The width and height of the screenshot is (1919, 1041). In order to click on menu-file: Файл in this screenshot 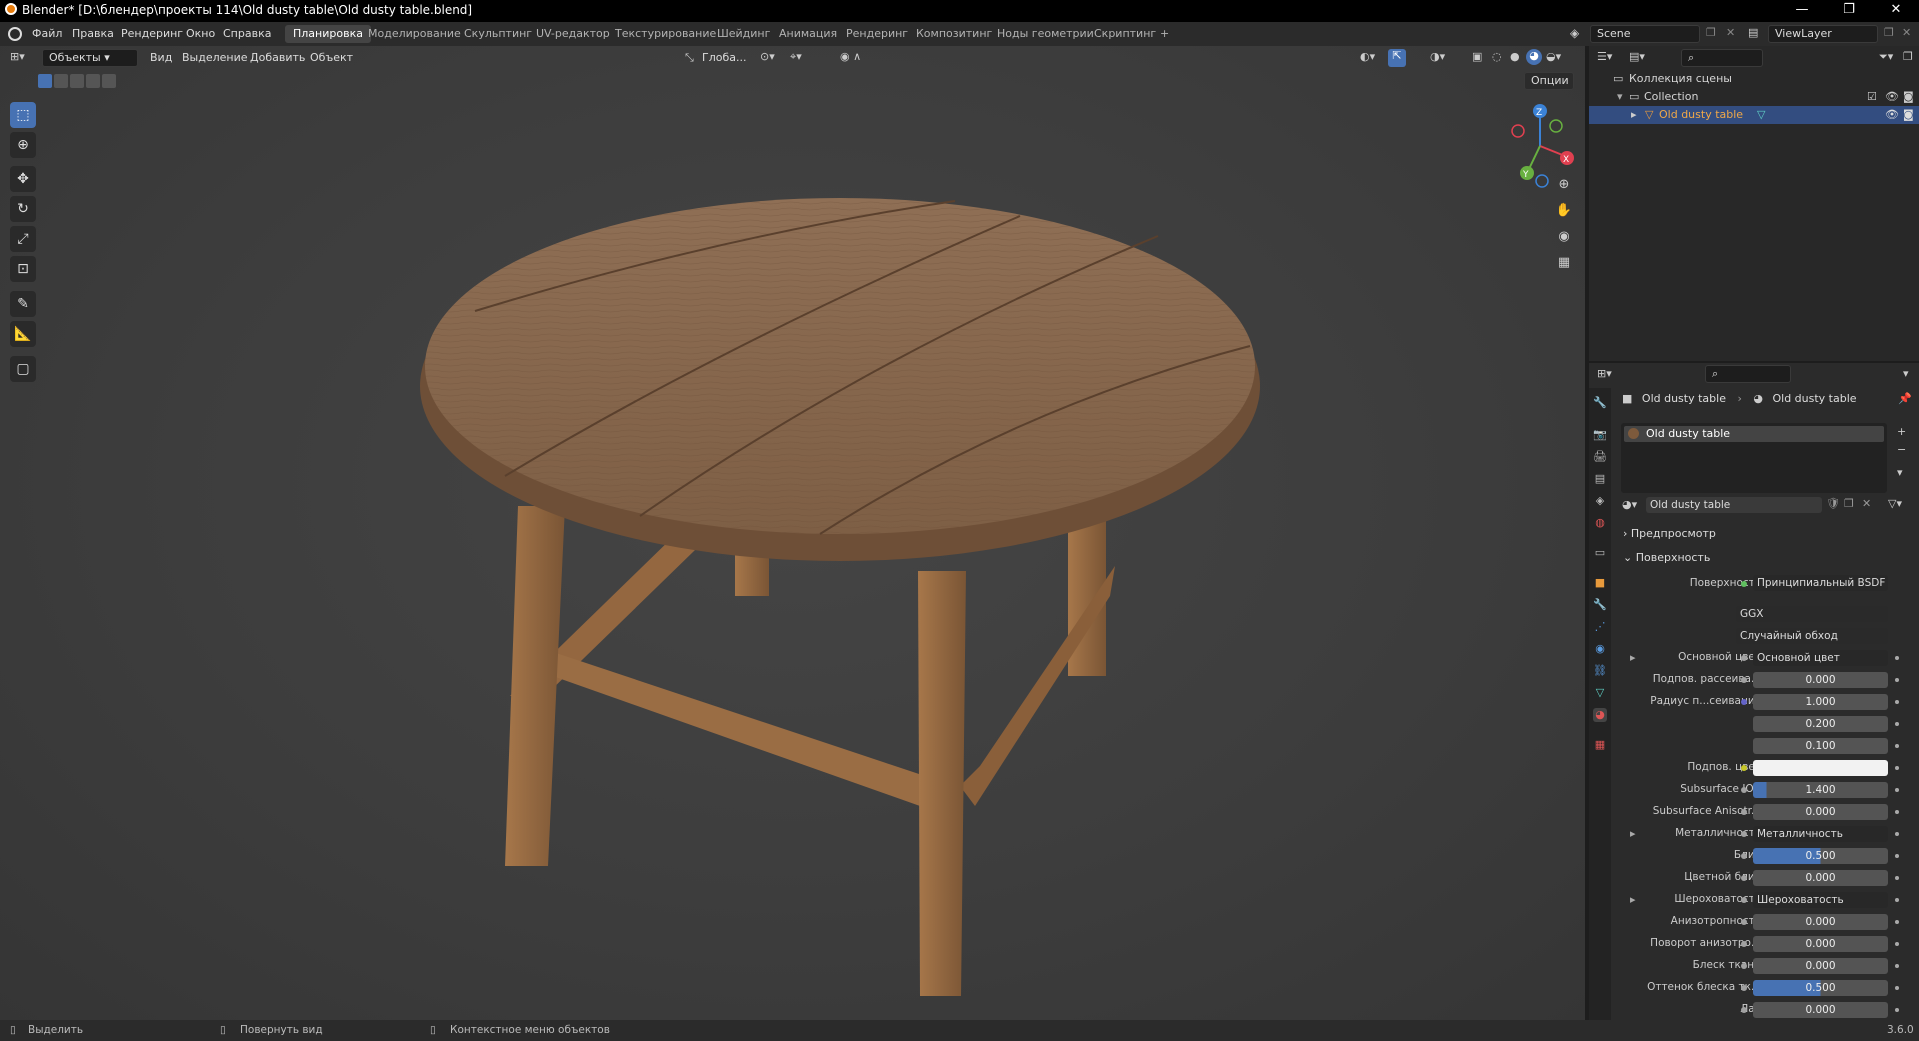, I will do `click(47, 33)`.